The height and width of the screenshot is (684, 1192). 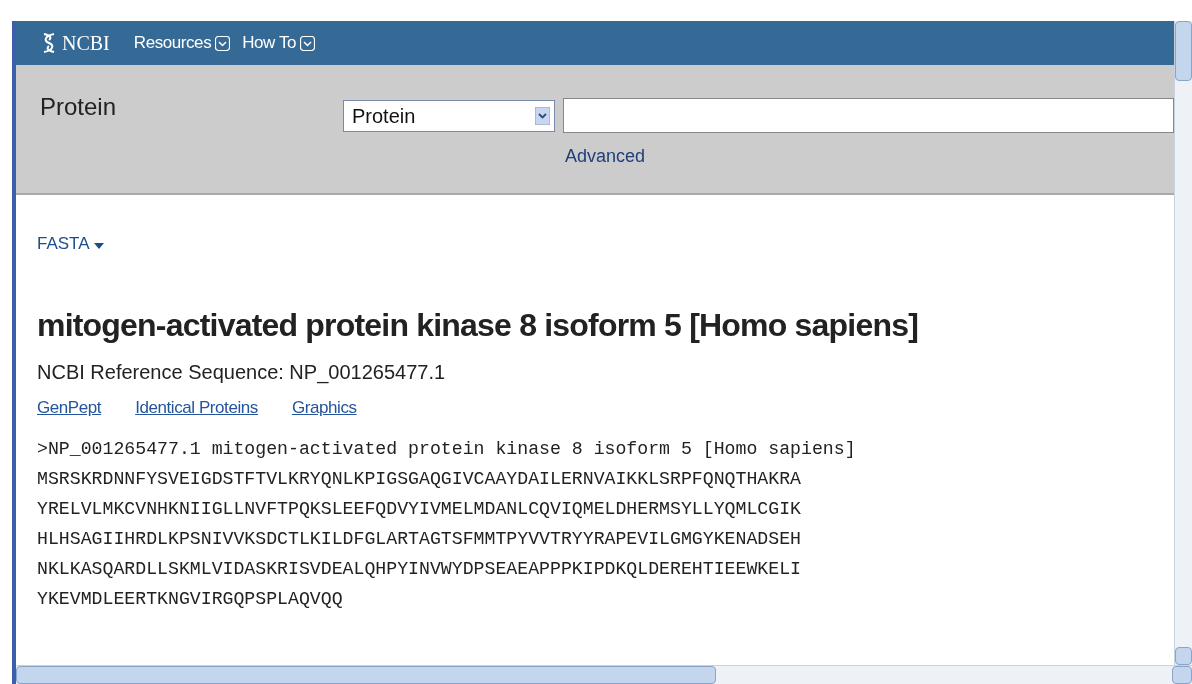 What do you see at coordinates (419, 479) in the screenshot?
I see `fasta-line: MSRSKRDNNFYSVEIGDSTFTVLKRYQNLKPIGSGAQGIVCAAYDAILERNVAIKKLSRPFQNQTHAKRA` at bounding box center [419, 479].